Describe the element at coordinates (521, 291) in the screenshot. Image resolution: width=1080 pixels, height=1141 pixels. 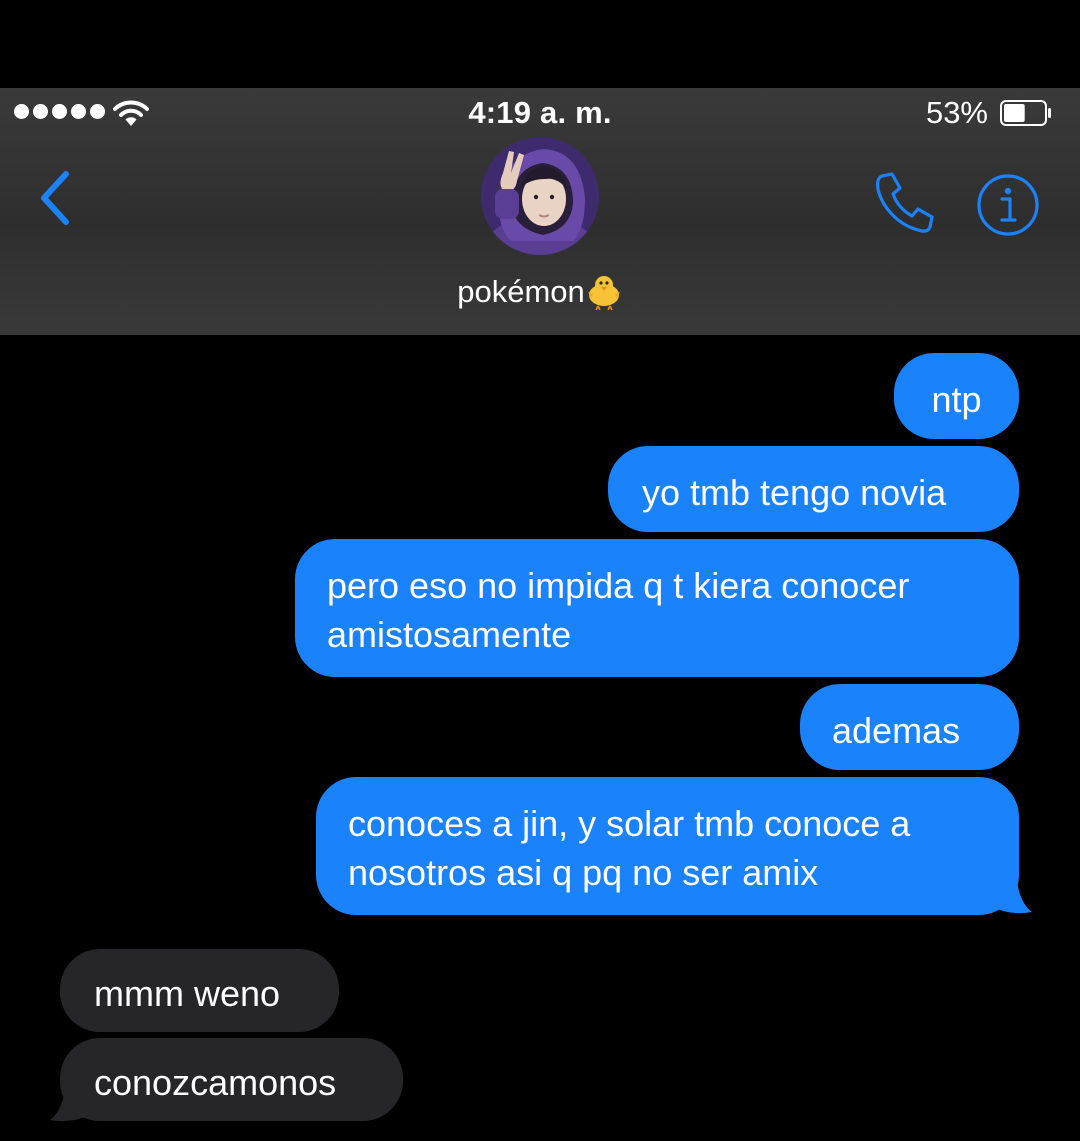
I see `contact-name-text: pokémon` at that location.